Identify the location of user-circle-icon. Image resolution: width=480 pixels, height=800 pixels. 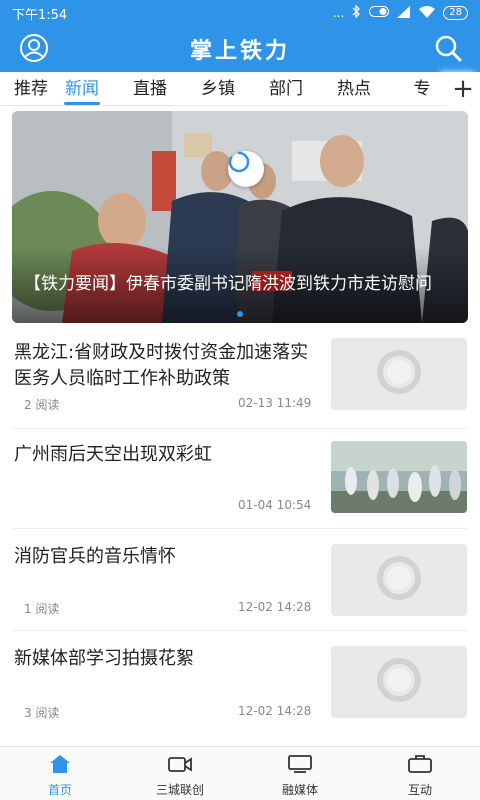
(34, 50).